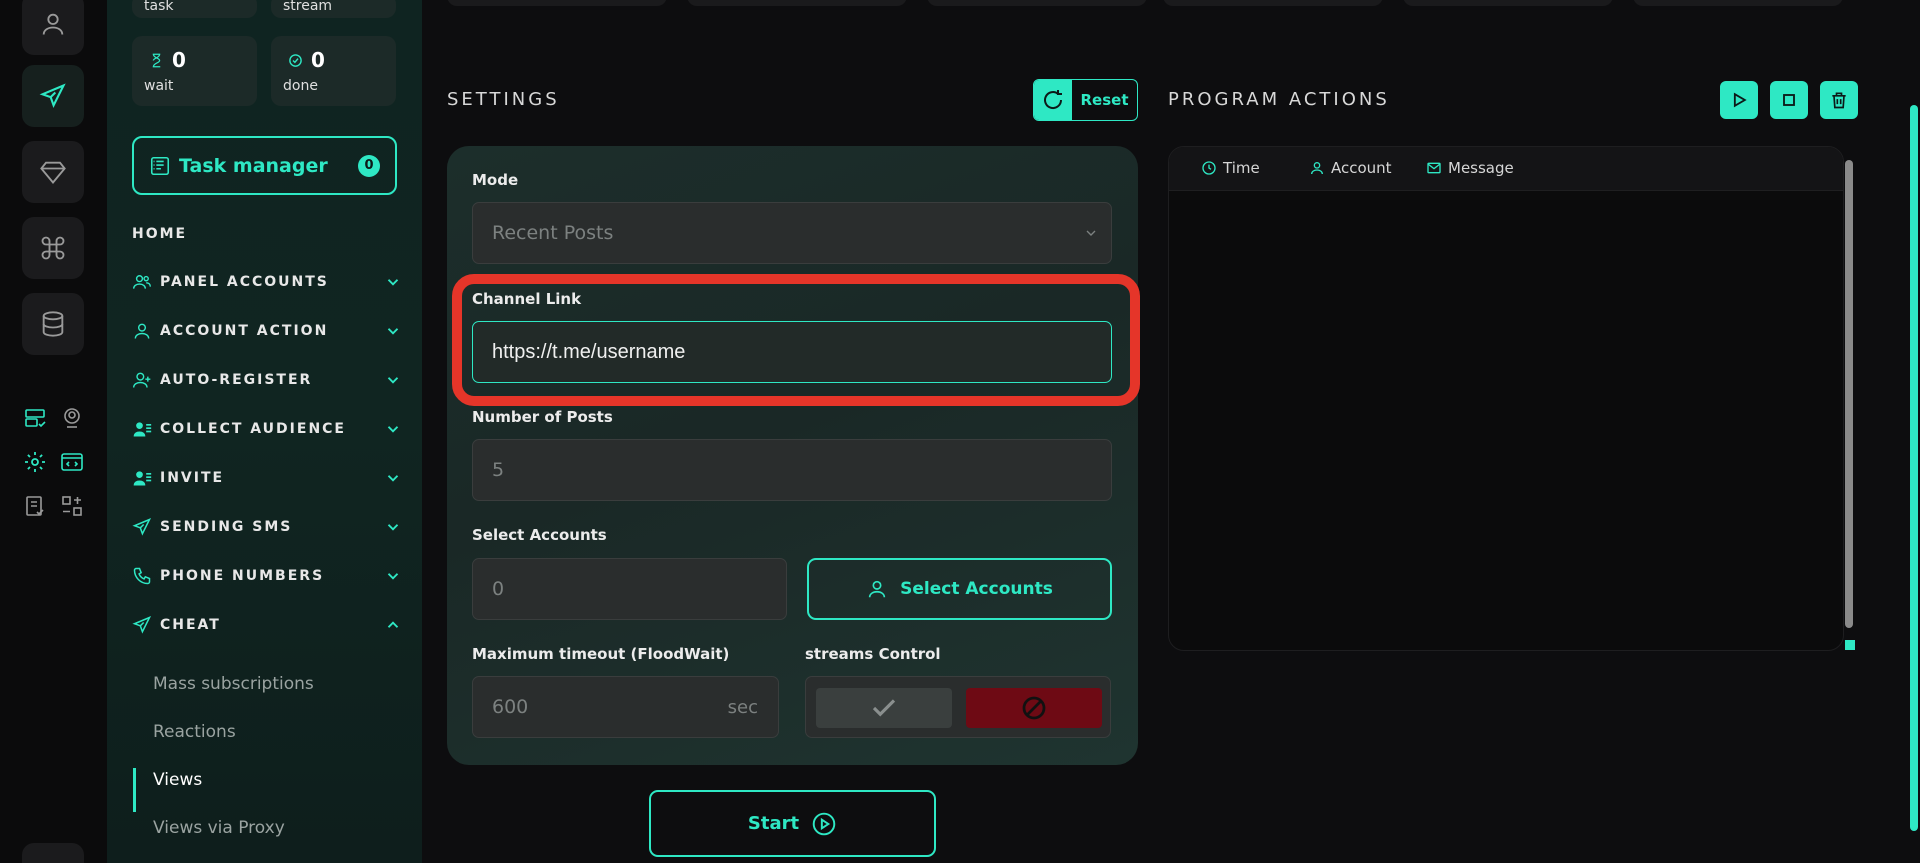  Describe the element at coordinates (1279, 99) in the screenshot. I see `program-actions-title: PROGRAM ACTIONS` at that location.